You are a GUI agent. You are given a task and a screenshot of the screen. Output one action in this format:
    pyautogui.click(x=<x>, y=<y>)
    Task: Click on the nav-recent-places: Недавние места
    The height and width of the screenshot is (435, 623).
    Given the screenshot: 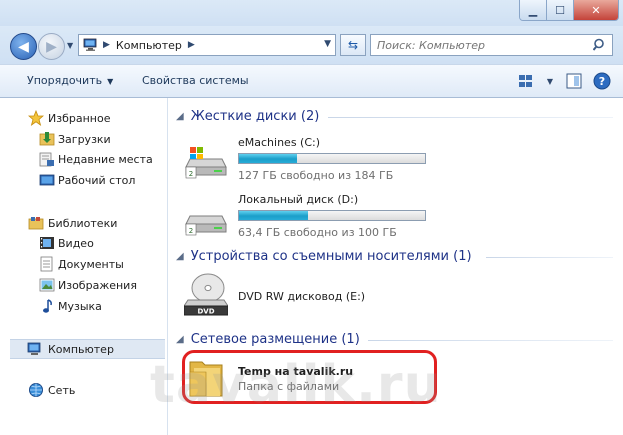 What is the action you would take?
    pyautogui.click(x=83, y=159)
    